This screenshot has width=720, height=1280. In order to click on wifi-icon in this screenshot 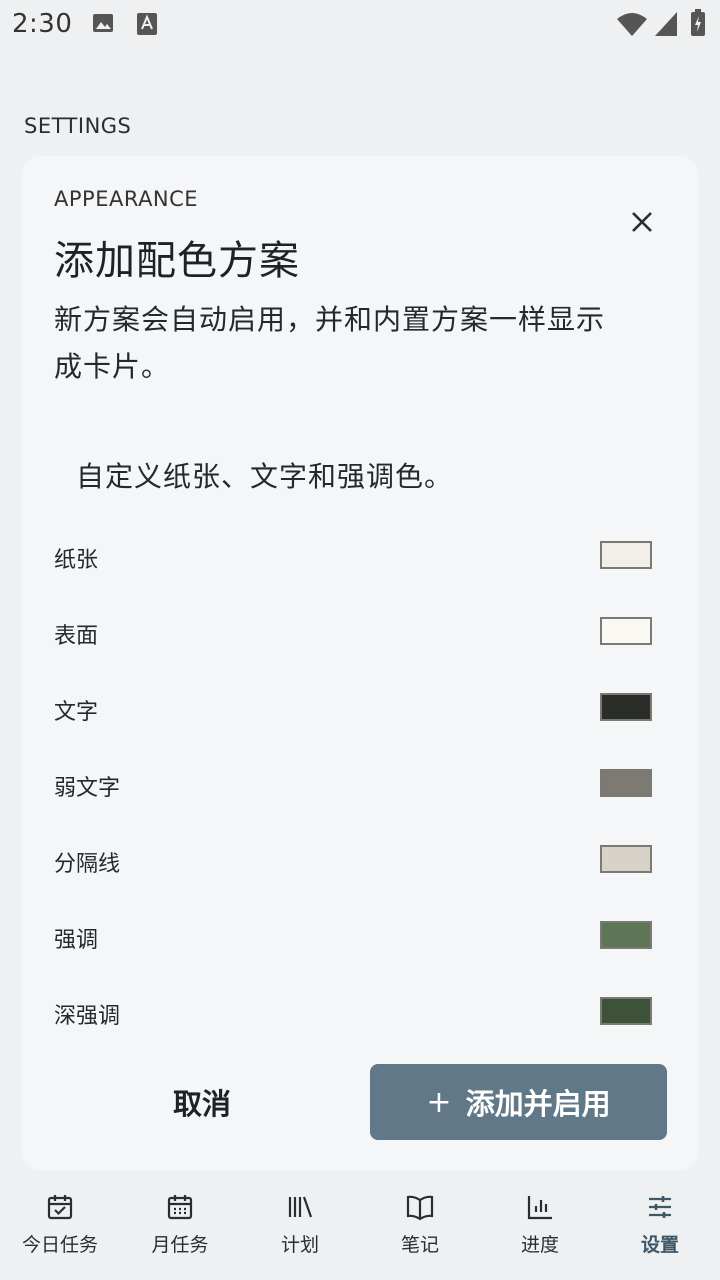, I will do `click(632, 26)`.